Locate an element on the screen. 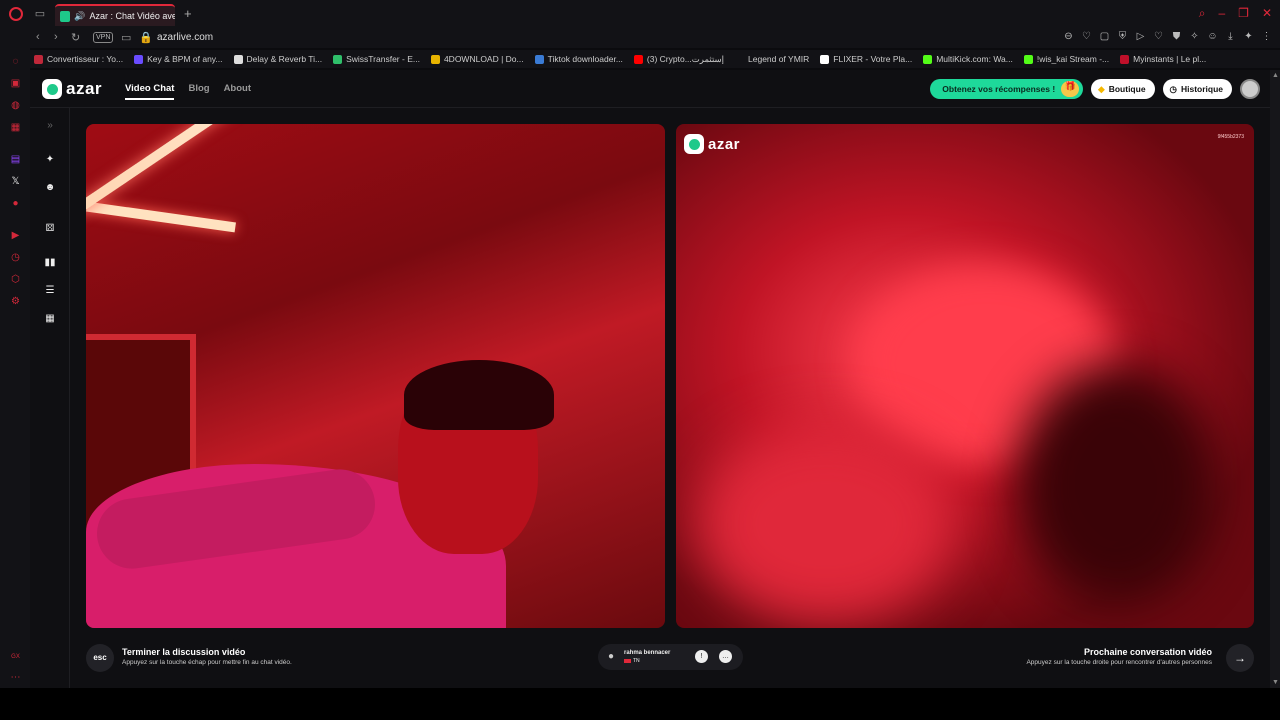 This screenshot has width=1280, height=720. aria-ai-icon: ✦ is located at coordinates (1248, 36).